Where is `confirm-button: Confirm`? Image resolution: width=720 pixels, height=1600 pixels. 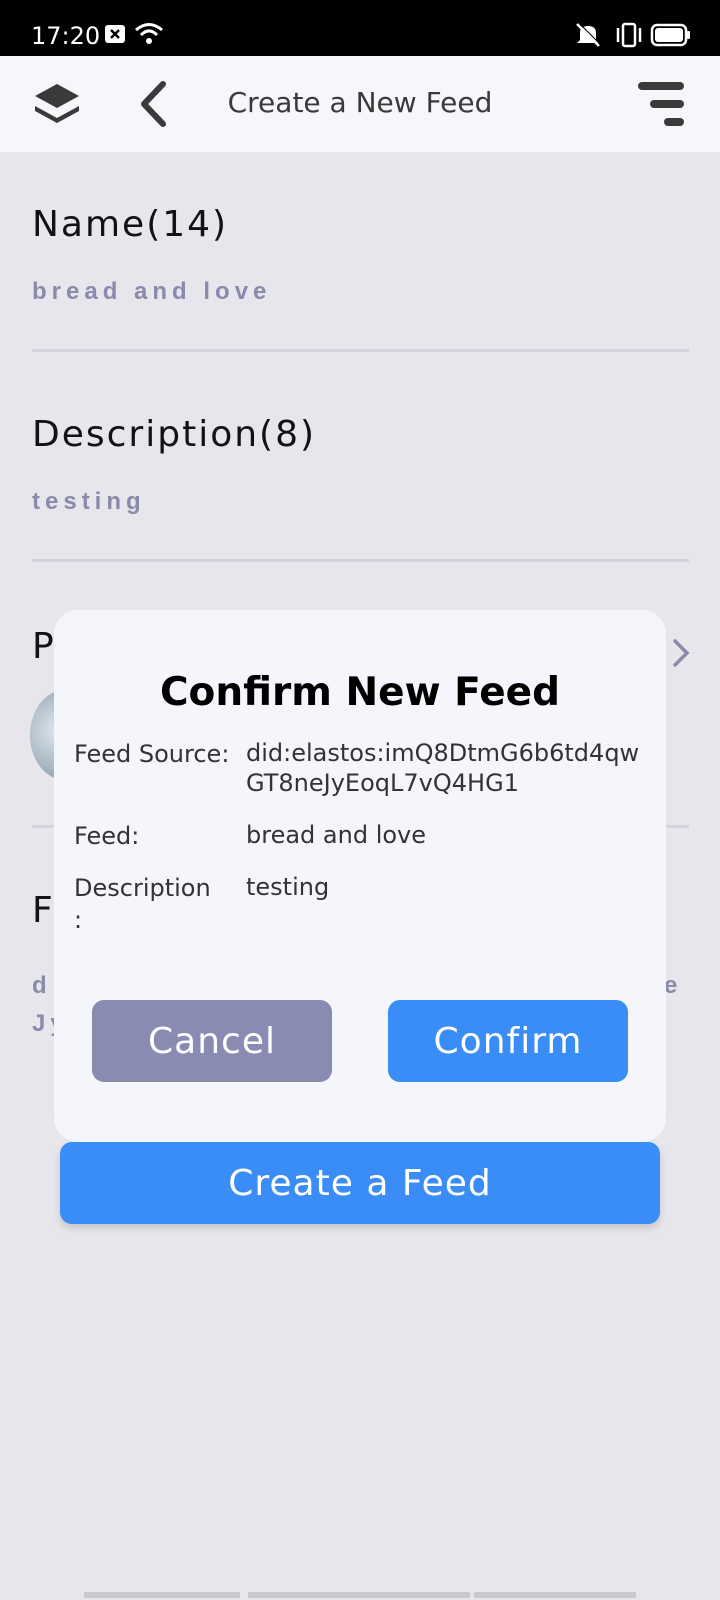 confirm-button: Confirm is located at coordinates (508, 1041).